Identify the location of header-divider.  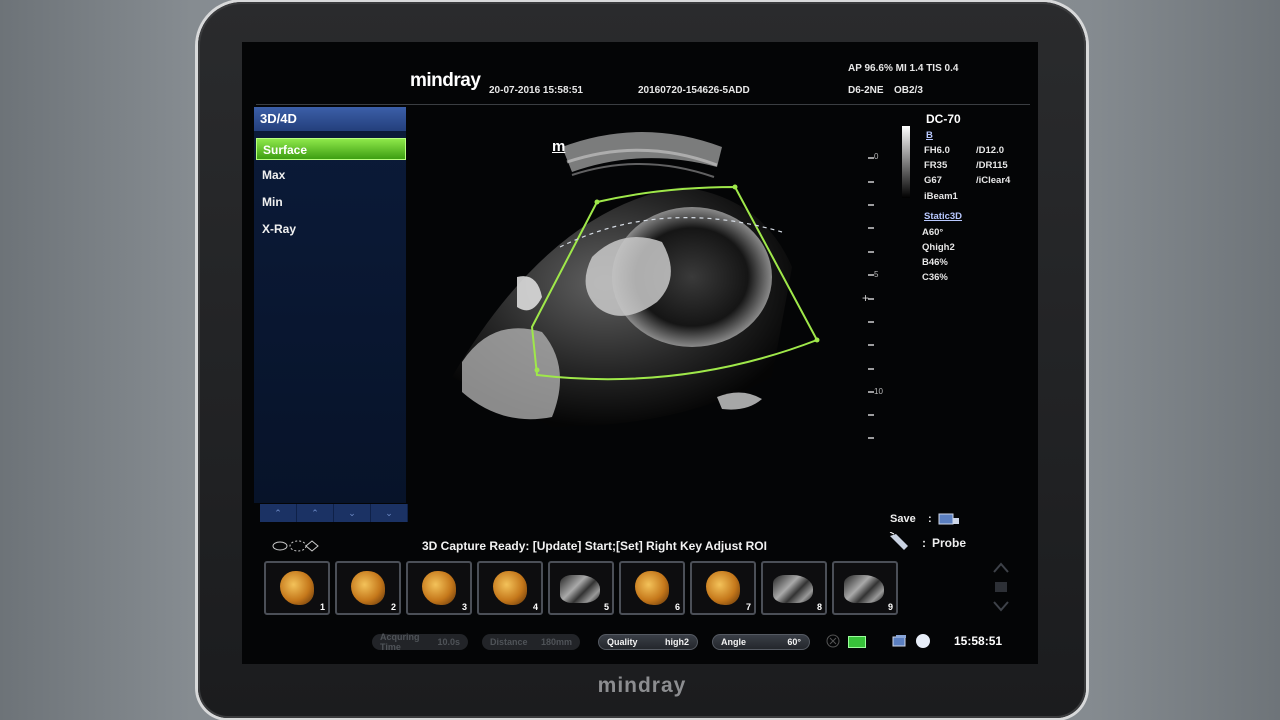
(643, 104).